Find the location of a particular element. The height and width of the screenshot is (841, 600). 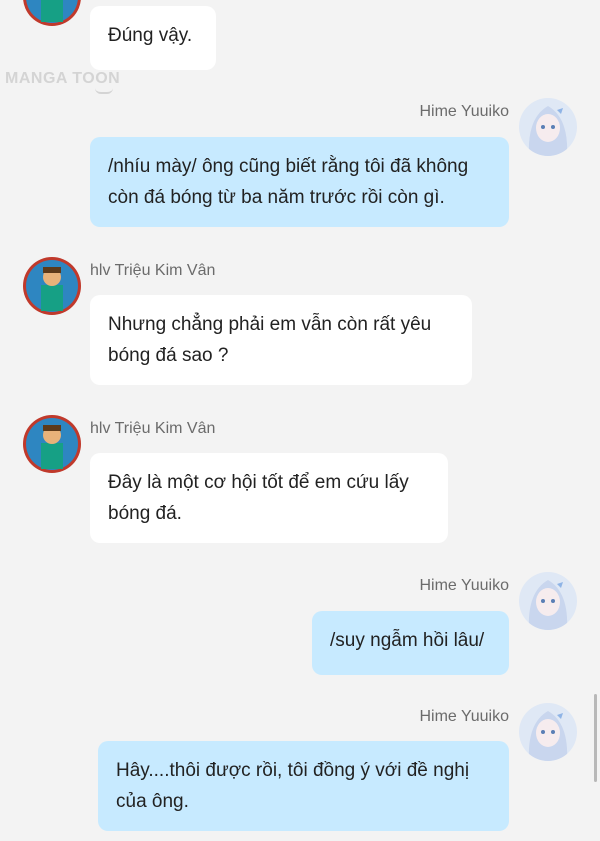

message-bubble: Đúng vậy. is located at coordinates (153, 38).